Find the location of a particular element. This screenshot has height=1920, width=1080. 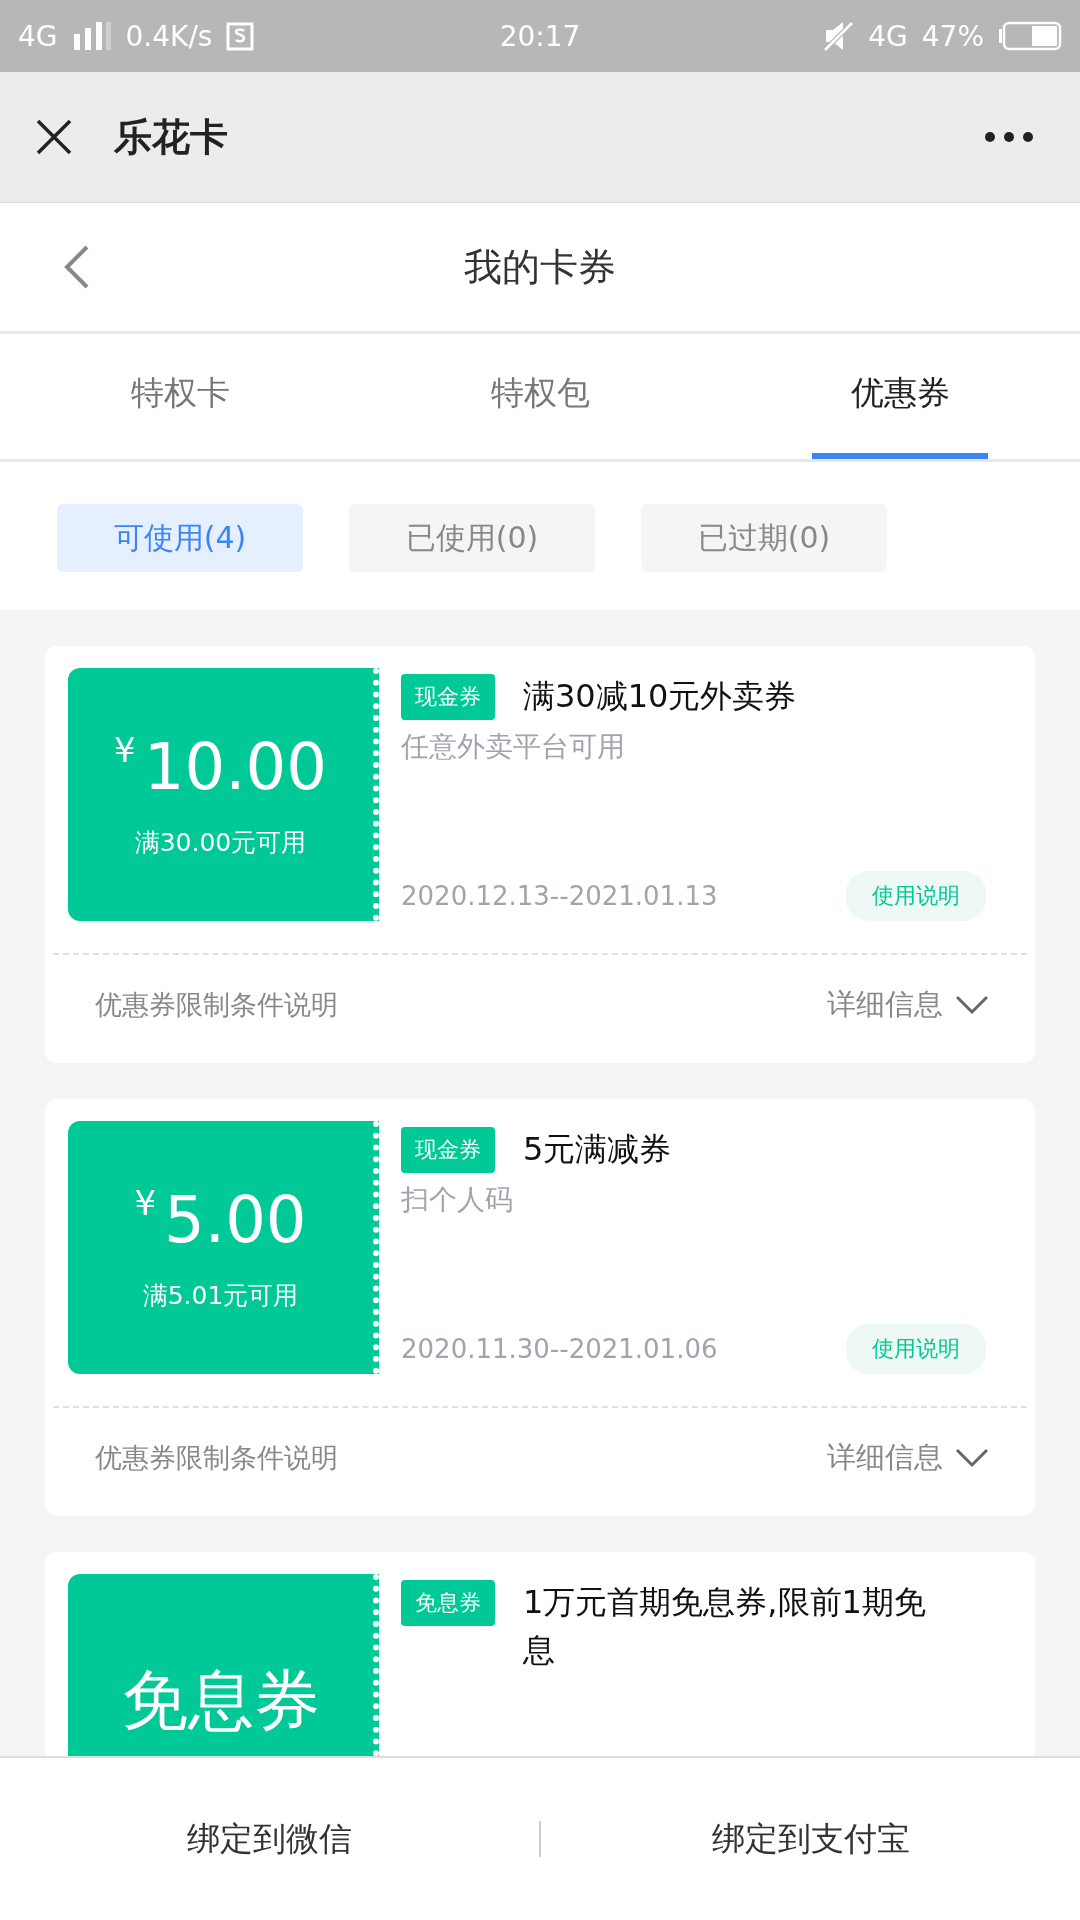

tab: 特权卡 is located at coordinates (180, 396).